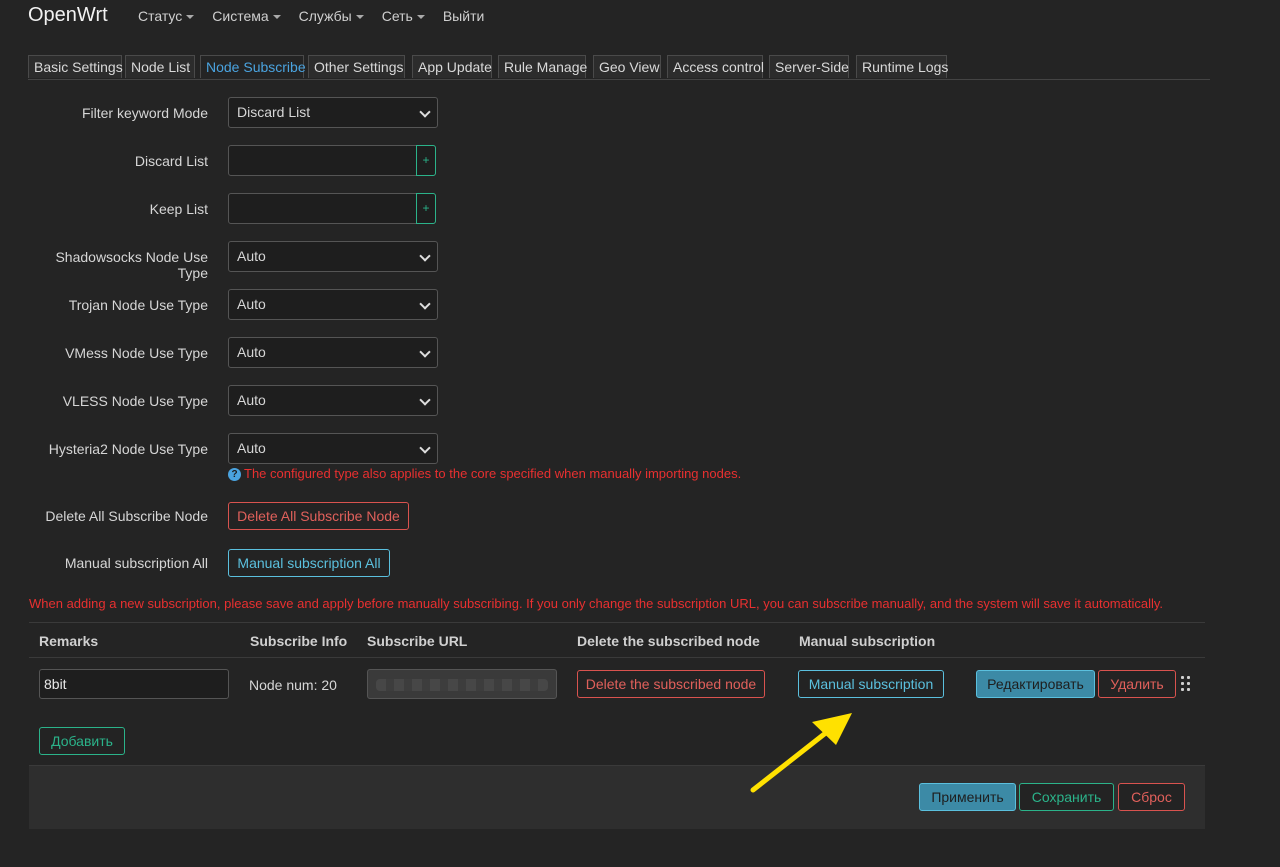  What do you see at coordinates (82, 741) in the screenshot?
I see `add-subscription-button: Добавить` at bounding box center [82, 741].